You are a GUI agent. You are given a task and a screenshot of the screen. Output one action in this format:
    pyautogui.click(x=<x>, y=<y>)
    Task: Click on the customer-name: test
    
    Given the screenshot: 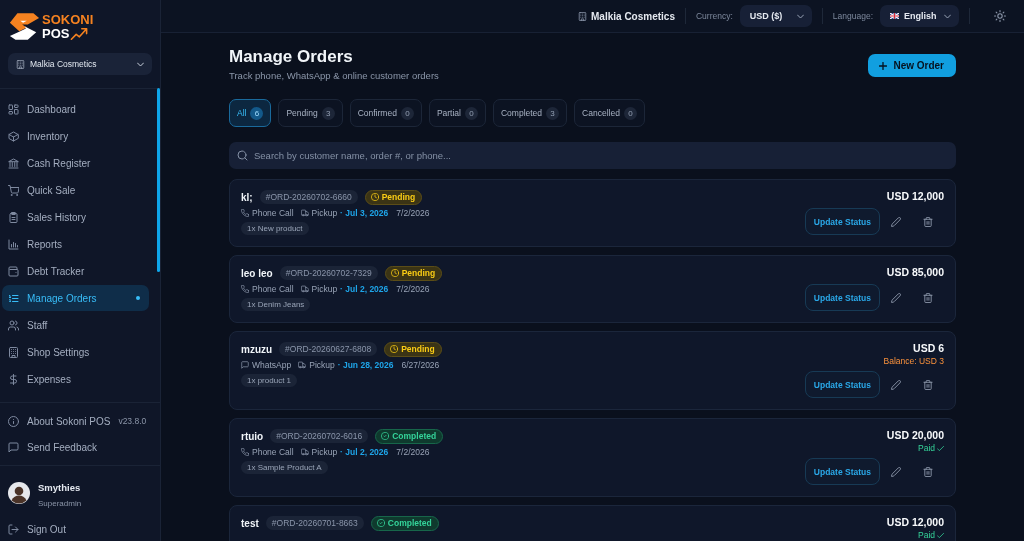 What is the action you would take?
    pyautogui.click(x=250, y=523)
    